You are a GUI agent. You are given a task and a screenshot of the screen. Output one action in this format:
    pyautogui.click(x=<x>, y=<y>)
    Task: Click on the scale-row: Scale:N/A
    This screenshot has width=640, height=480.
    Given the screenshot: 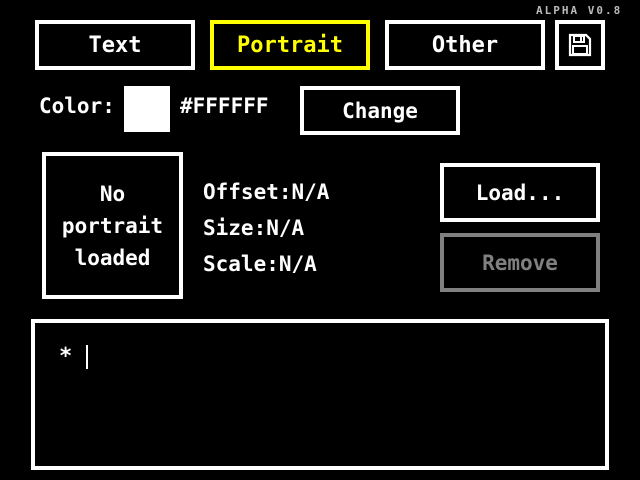 What is the action you would take?
    pyautogui.click(x=260, y=264)
    